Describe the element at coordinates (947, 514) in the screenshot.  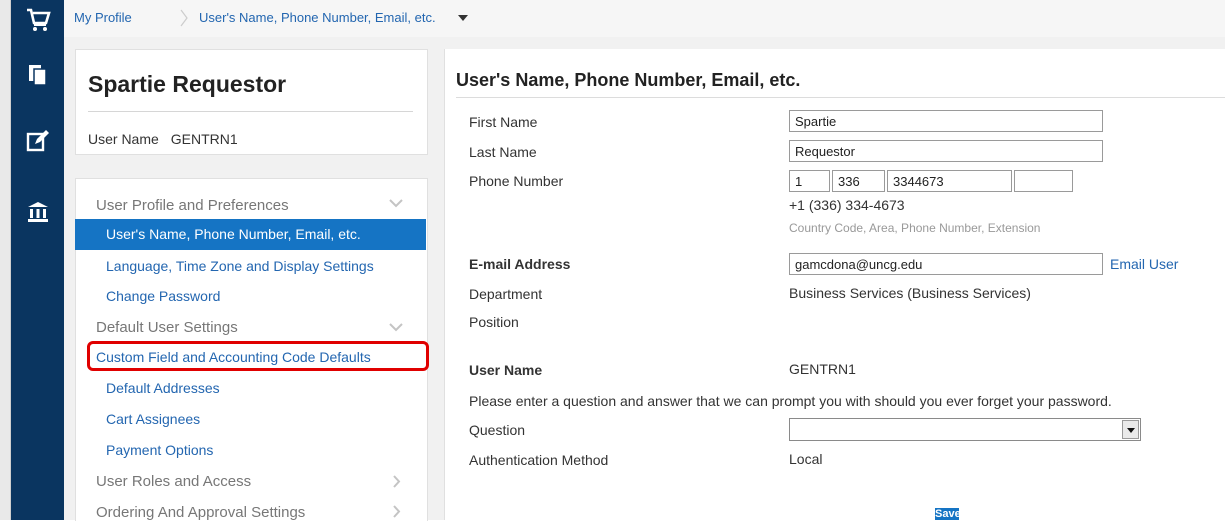
I see `save-button: Save` at that location.